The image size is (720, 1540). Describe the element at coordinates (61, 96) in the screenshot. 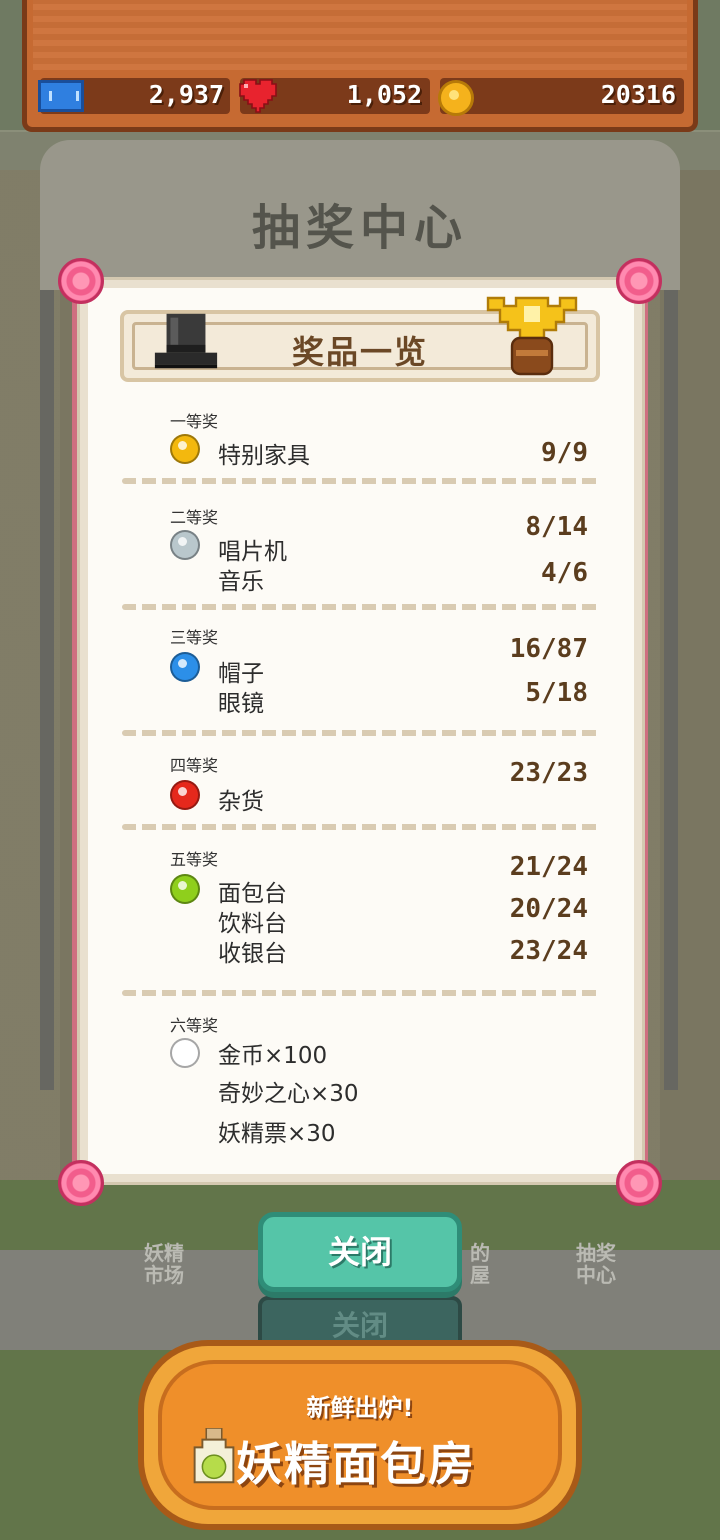

I see `ticket-icon` at that location.